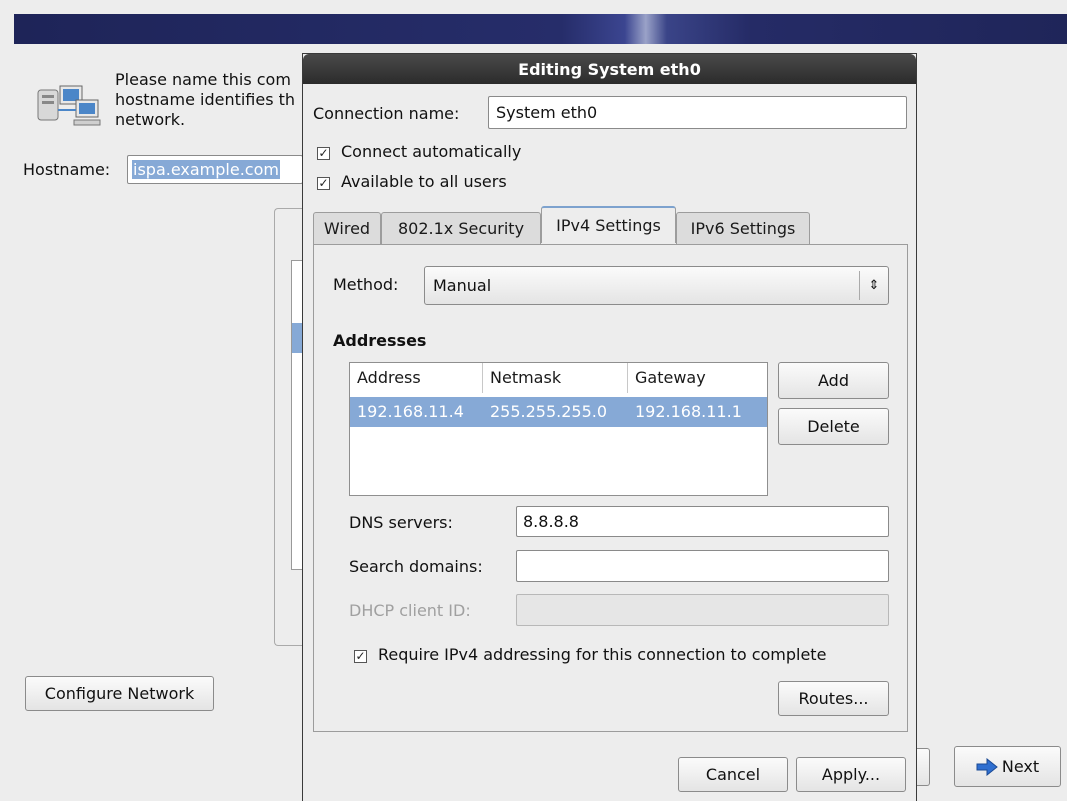  Describe the element at coordinates (401, 522) in the screenshot. I see `dns-servers-label: DNS servers:` at that location.